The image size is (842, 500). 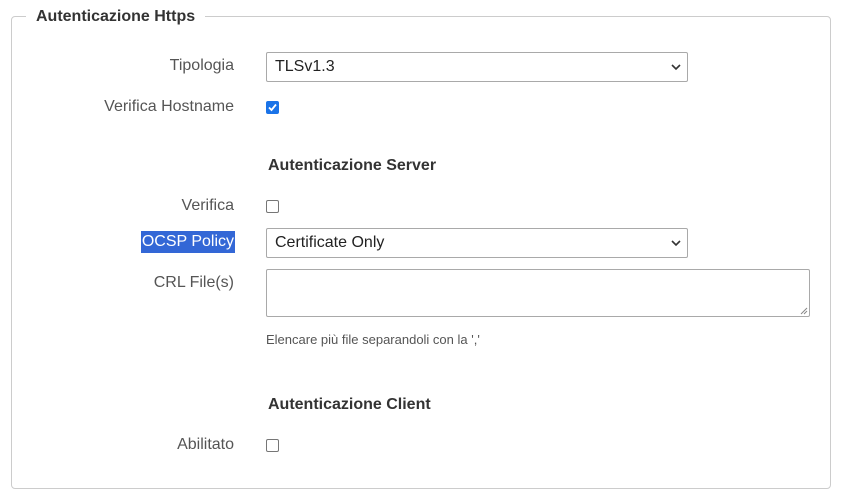 What do you see at coordinates (330, 242) in the screenshot?
I see `ocsp-policy-value: Certificate Only` at bounding box center [330, 242].